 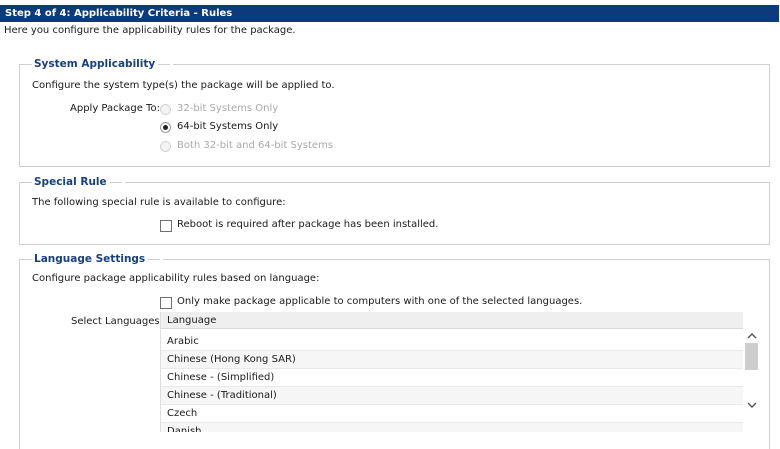 What do you see at coordinates (452, 342) in the screenshot?
I see `list-item: Arabic` at bounding box center [452, 342].